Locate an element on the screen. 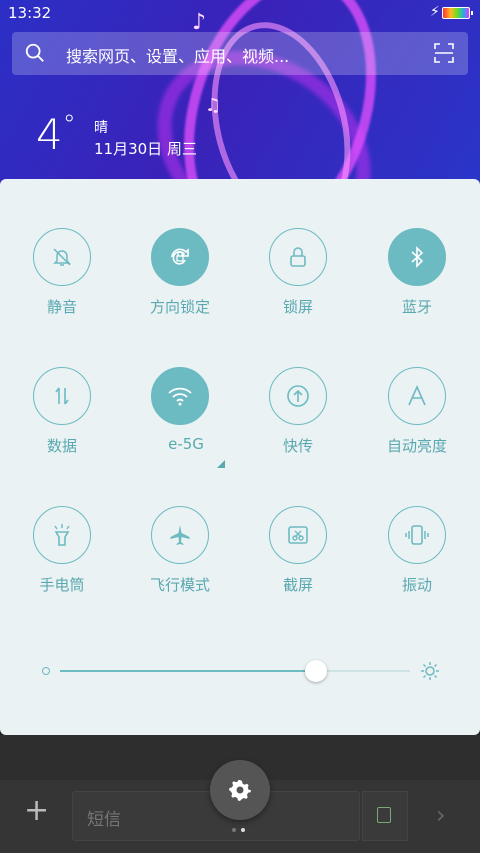 The width and height of the screenshot is (480, 853). tile-label: 振动 is located at coordinates (416, 585).